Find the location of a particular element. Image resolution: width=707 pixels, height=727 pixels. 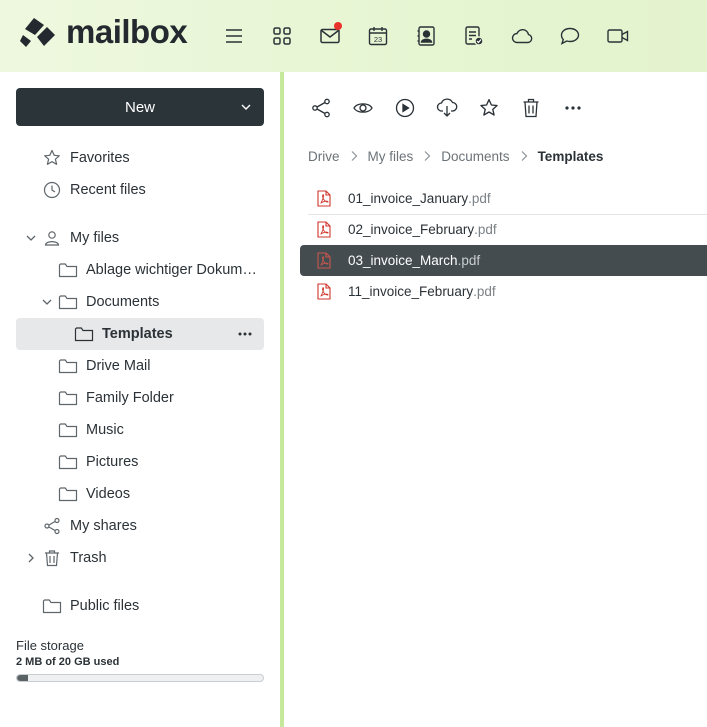

contacts-icon is located at coordinates (426, 36).